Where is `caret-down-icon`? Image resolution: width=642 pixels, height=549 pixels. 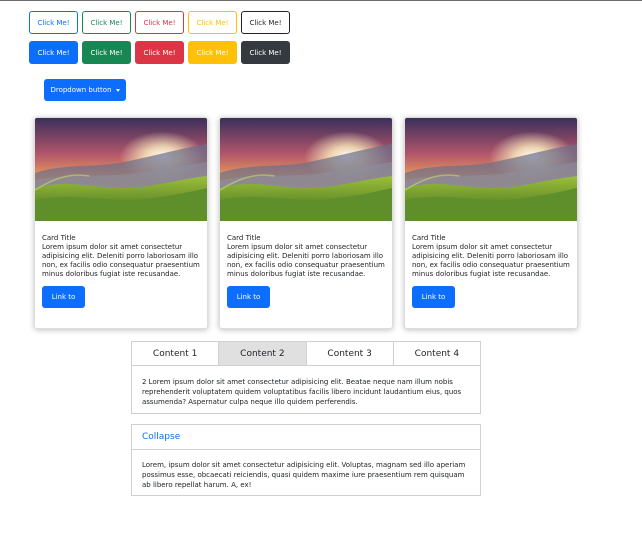
caret-down-icon is located at coordinates (117, 90).